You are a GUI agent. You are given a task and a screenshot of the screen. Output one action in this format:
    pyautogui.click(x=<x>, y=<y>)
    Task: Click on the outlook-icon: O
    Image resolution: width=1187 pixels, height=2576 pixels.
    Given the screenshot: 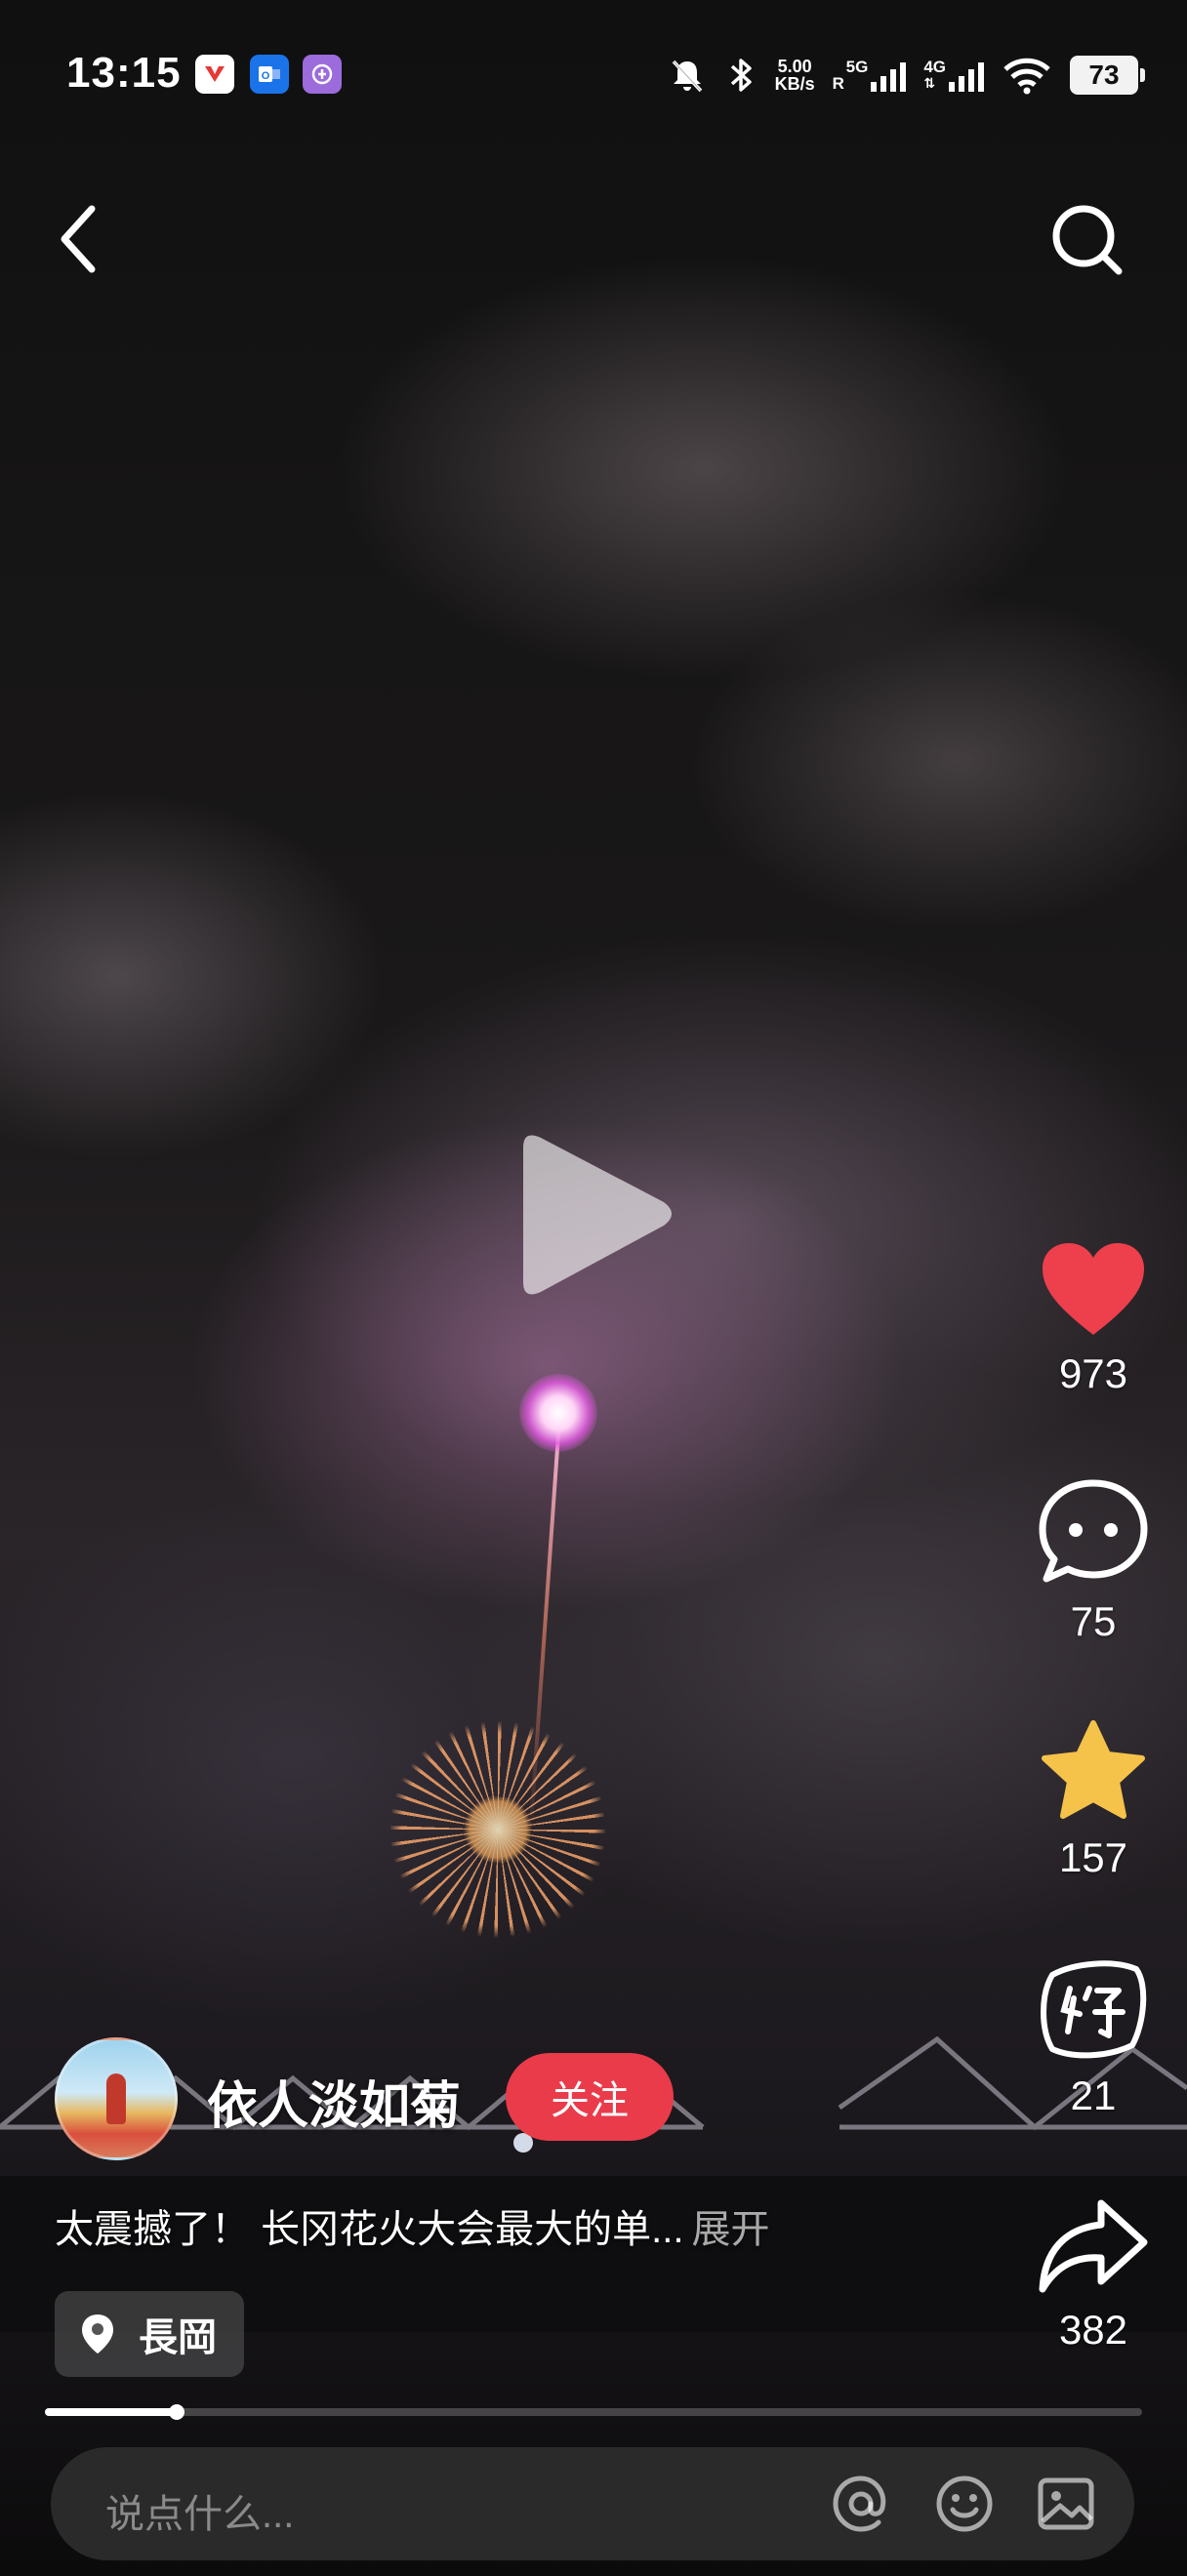 What is the action you would take?
    pyautogui.click(x=269, y=74)
    